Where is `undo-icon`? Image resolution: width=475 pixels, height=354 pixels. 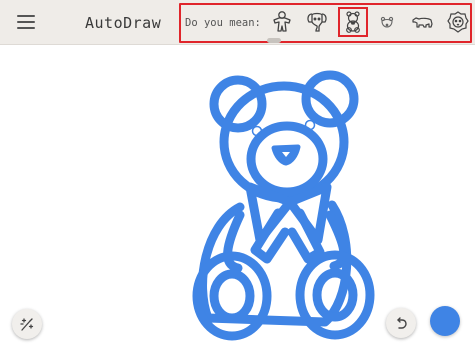
undo-icon is located at coordinates (402, 323).